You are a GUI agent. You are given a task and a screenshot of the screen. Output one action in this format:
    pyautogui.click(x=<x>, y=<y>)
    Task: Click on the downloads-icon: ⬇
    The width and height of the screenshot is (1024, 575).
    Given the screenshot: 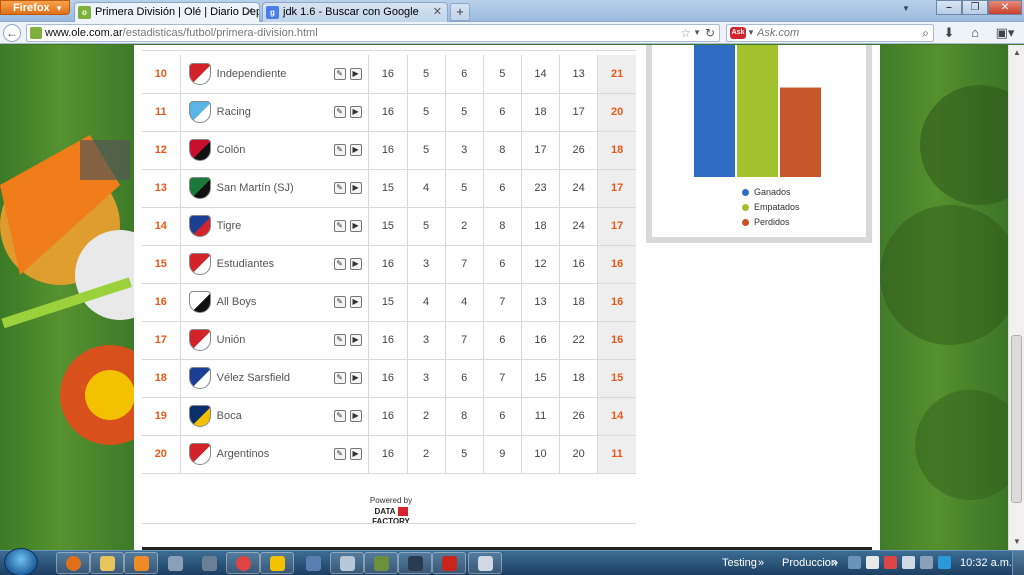 What is the action you would take?
    pyautogui.click(x=949, y=33)
    